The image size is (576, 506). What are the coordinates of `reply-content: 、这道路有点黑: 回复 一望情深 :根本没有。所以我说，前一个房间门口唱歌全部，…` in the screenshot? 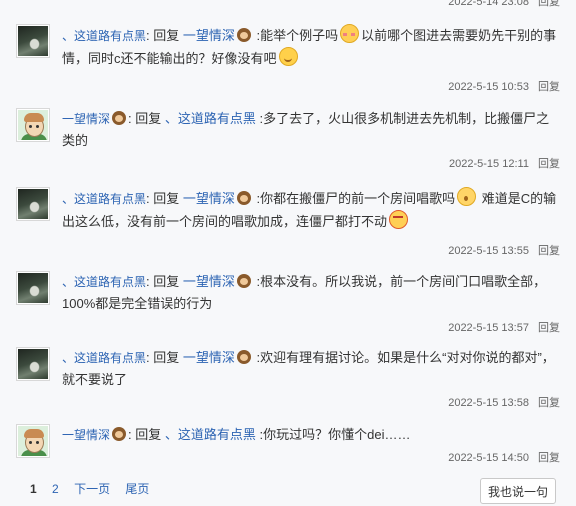 It's located at (304, 292).